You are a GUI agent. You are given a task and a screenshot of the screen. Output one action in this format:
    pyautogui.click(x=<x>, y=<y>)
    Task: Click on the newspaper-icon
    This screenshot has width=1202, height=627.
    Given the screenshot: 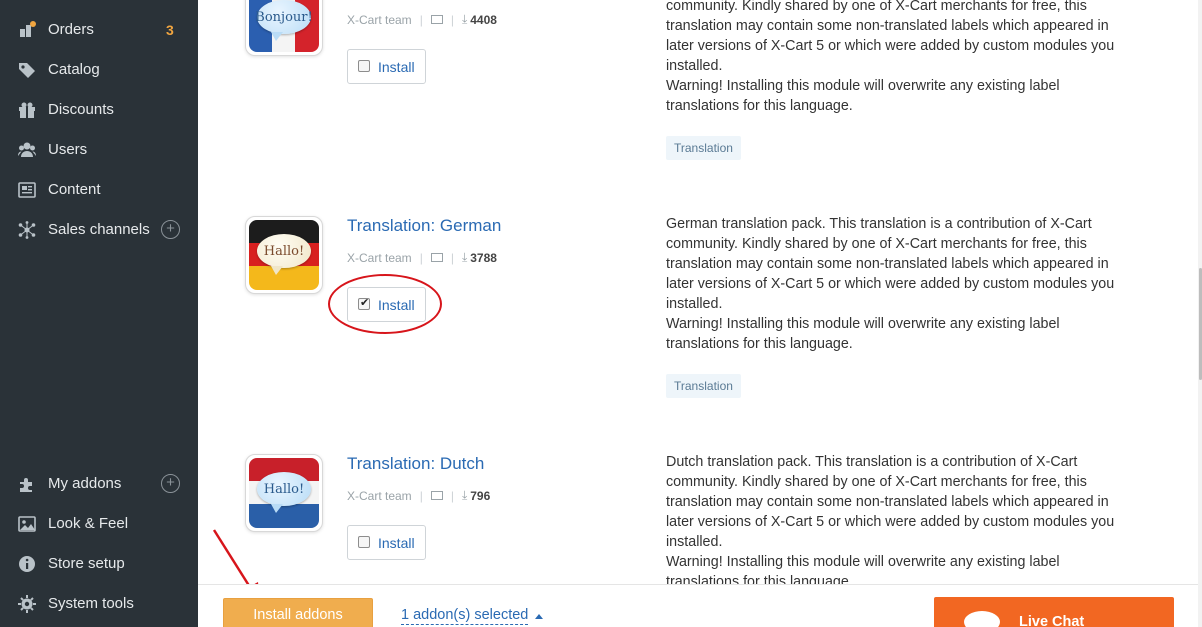 What is the action you would take?
    pyautogui.click(x=27, y=190)
    